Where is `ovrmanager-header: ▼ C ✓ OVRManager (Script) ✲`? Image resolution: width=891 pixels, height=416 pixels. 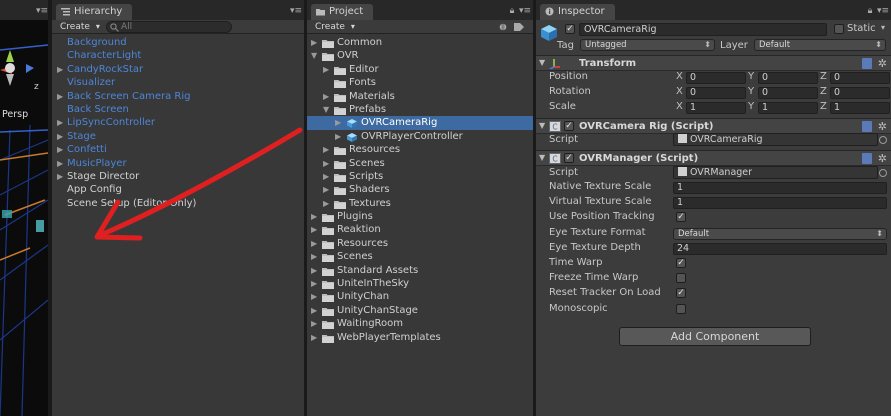
ovrmanager-header: ▼ C ✓ OVRManager (Script) ✲ is located at coordinates (713, 158).